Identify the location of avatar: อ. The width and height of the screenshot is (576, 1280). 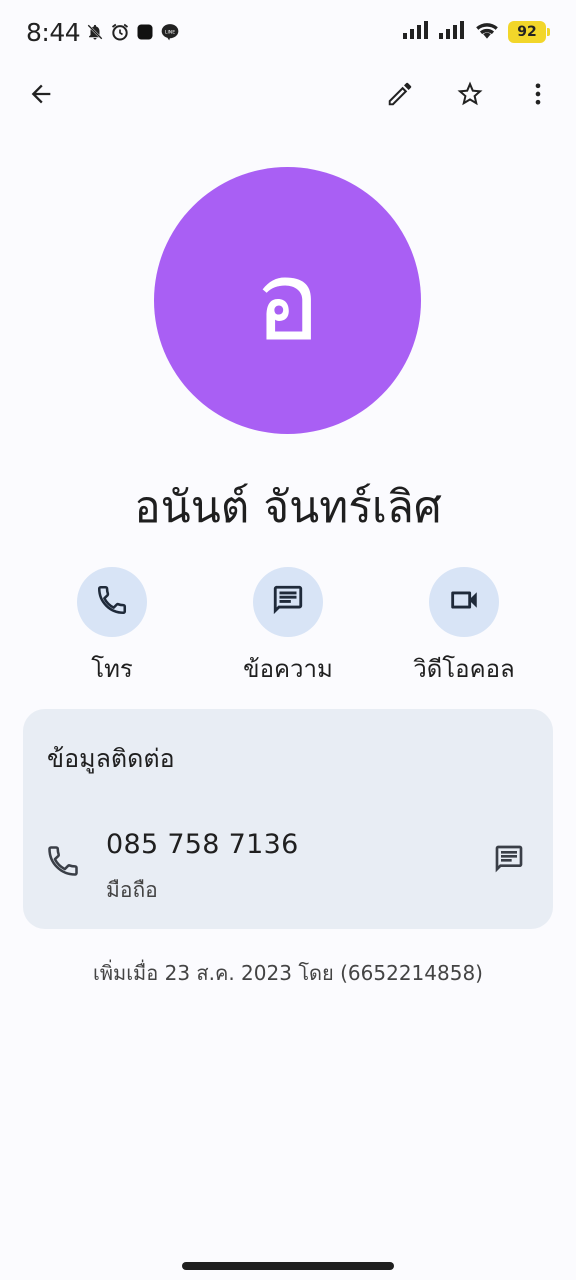
(287, 300).